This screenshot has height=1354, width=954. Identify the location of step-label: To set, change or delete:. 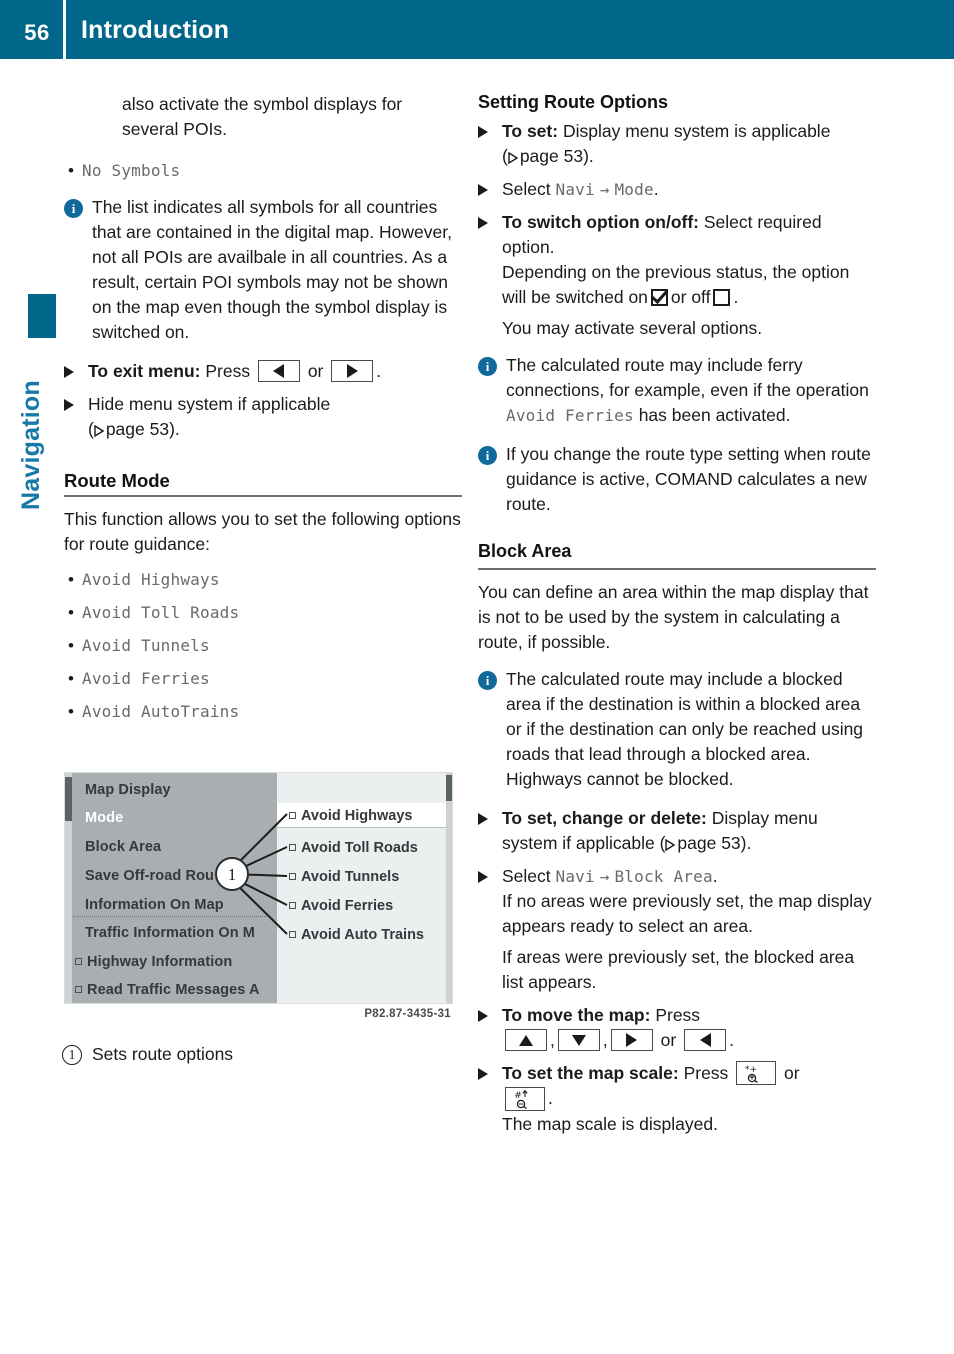
(604, 818).